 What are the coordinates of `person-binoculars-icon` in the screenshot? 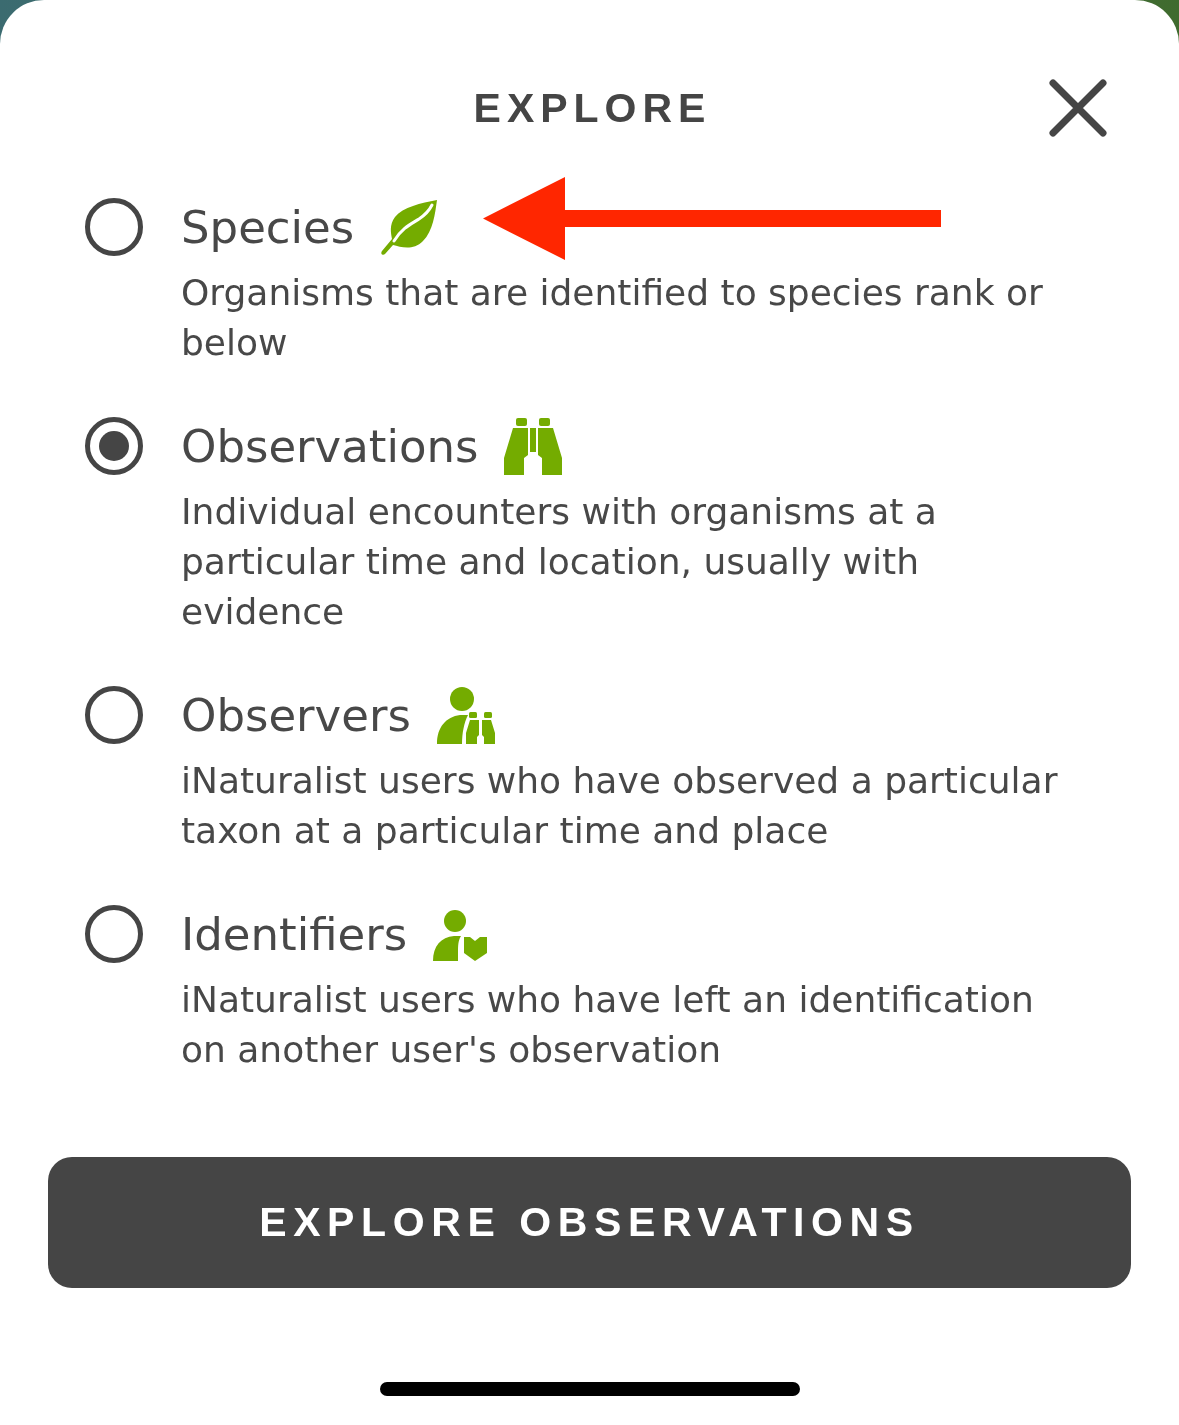 It's located at (465, 716).